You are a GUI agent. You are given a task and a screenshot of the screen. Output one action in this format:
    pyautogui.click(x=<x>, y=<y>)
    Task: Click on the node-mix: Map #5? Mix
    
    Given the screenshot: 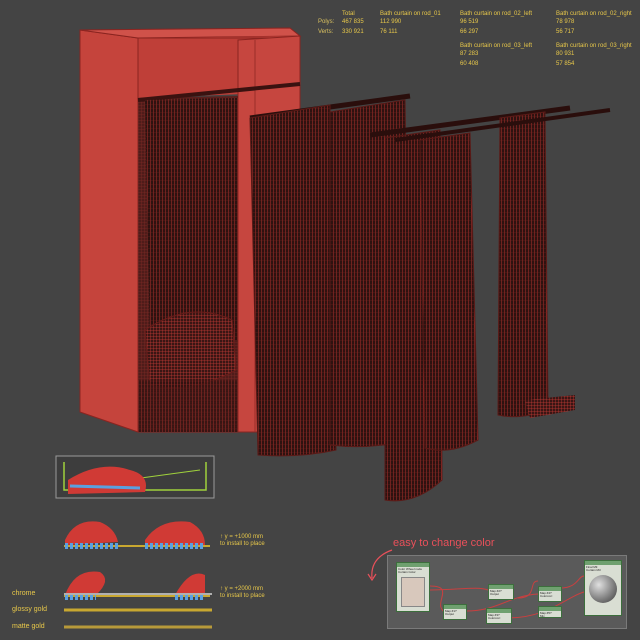 What is the action you would take?
    pyautogui.click(x=550, y=612)
    